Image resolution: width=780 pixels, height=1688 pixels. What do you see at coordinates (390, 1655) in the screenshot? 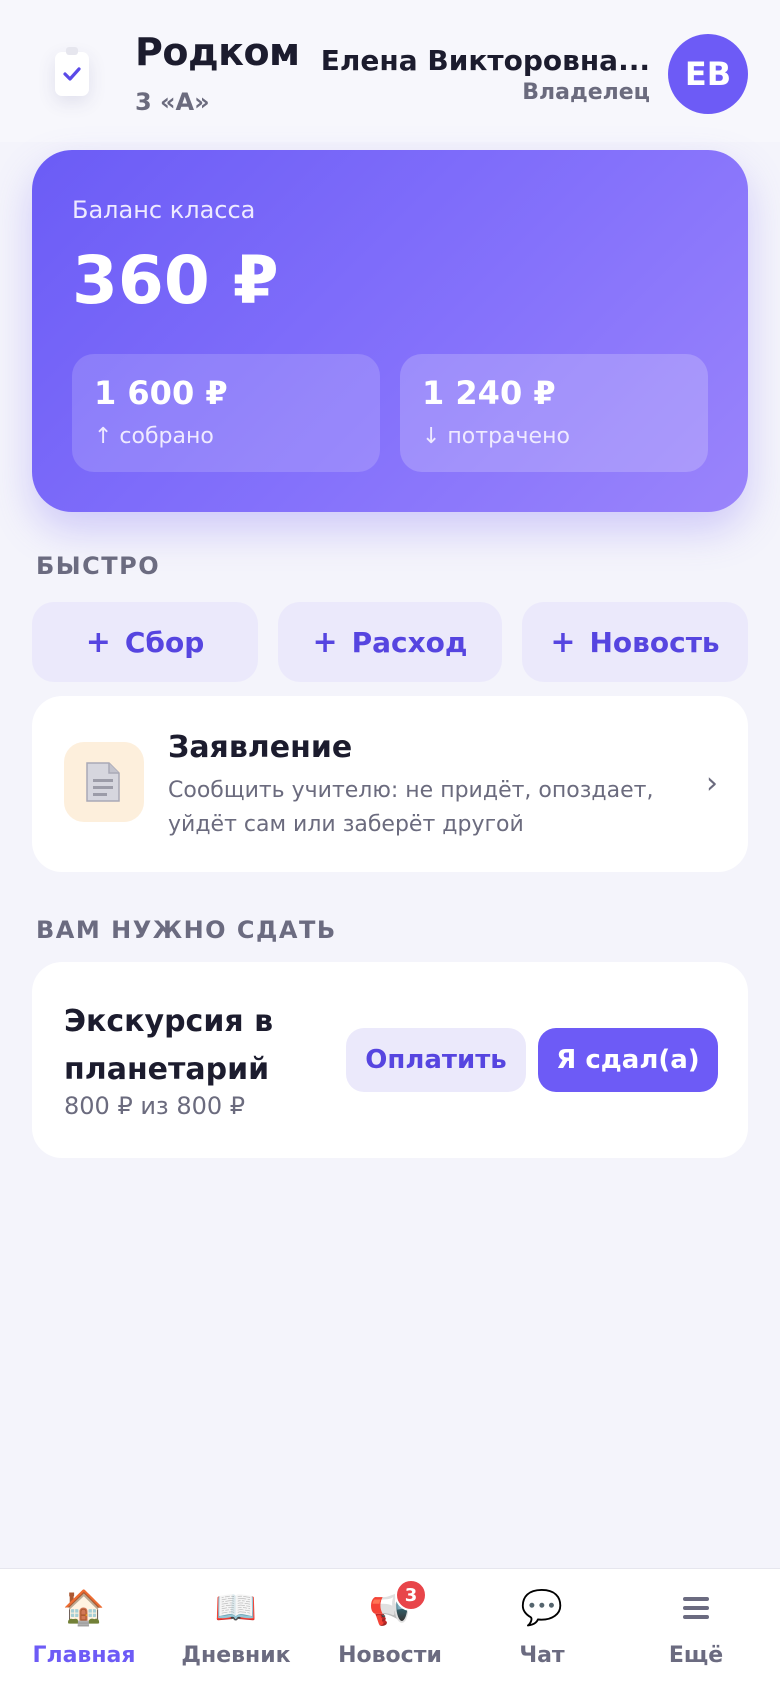
I see `nav-label: Новости` at bounding box center [390, 1655].